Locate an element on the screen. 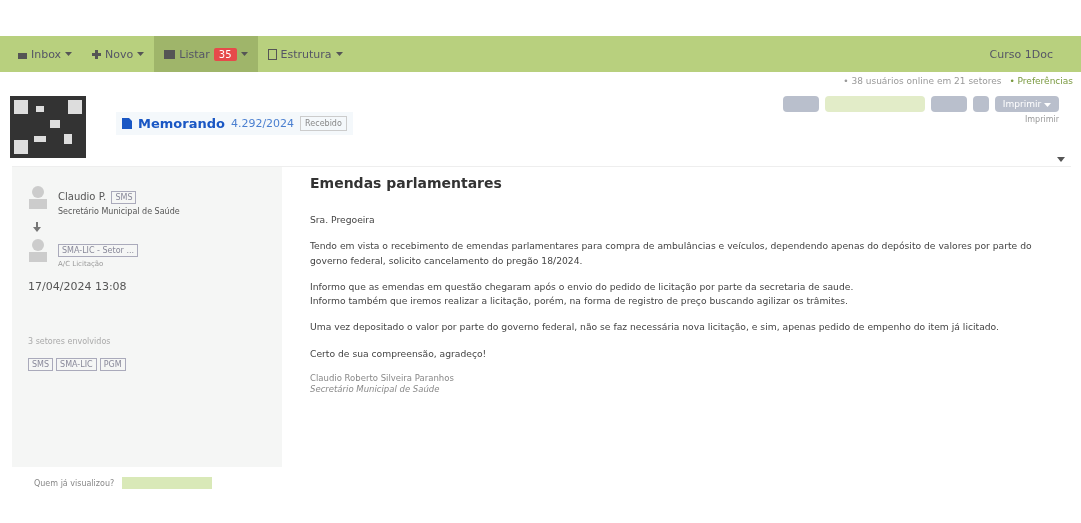 The image size is (1081, 523). online-users-text: • 38 usuários online em 21 setores is located at coordinates (922, 81).